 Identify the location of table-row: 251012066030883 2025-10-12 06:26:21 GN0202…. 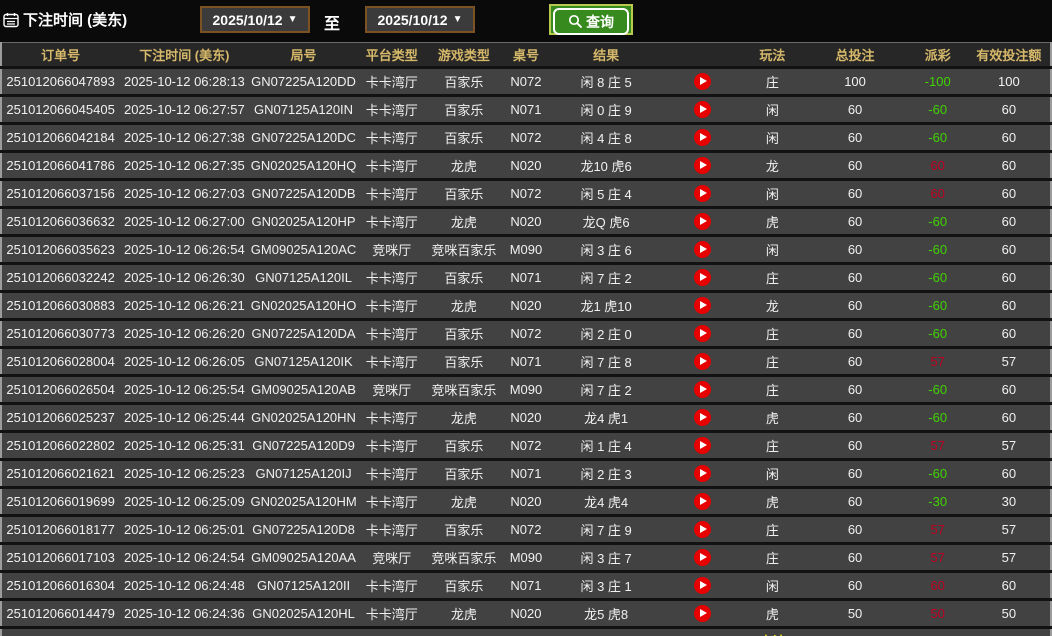
(526, 306).